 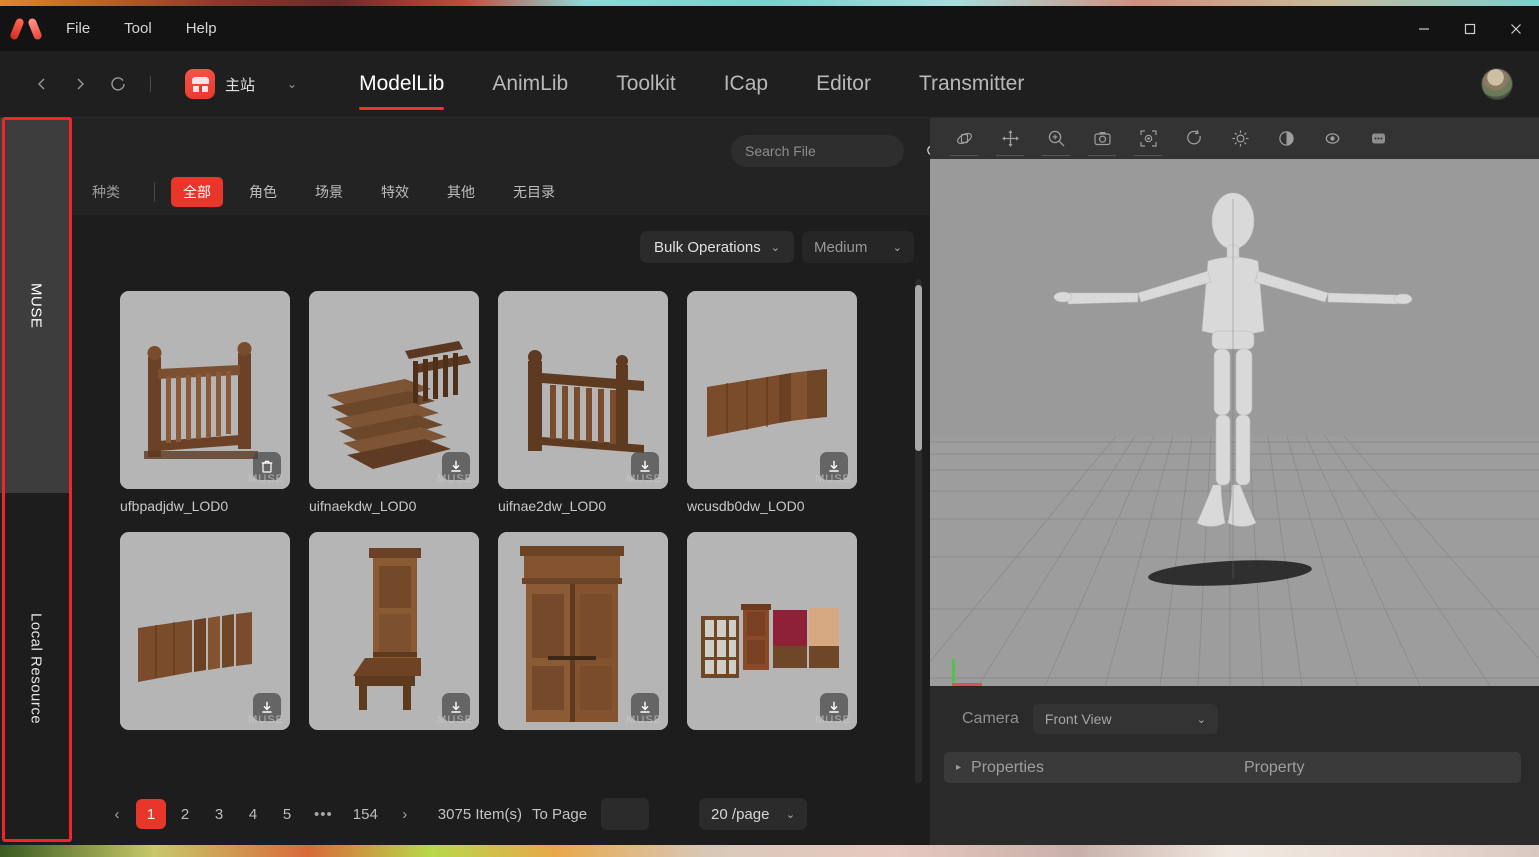 I want to click on tab-animlib: AnimLib, so click(x=530, y=84).